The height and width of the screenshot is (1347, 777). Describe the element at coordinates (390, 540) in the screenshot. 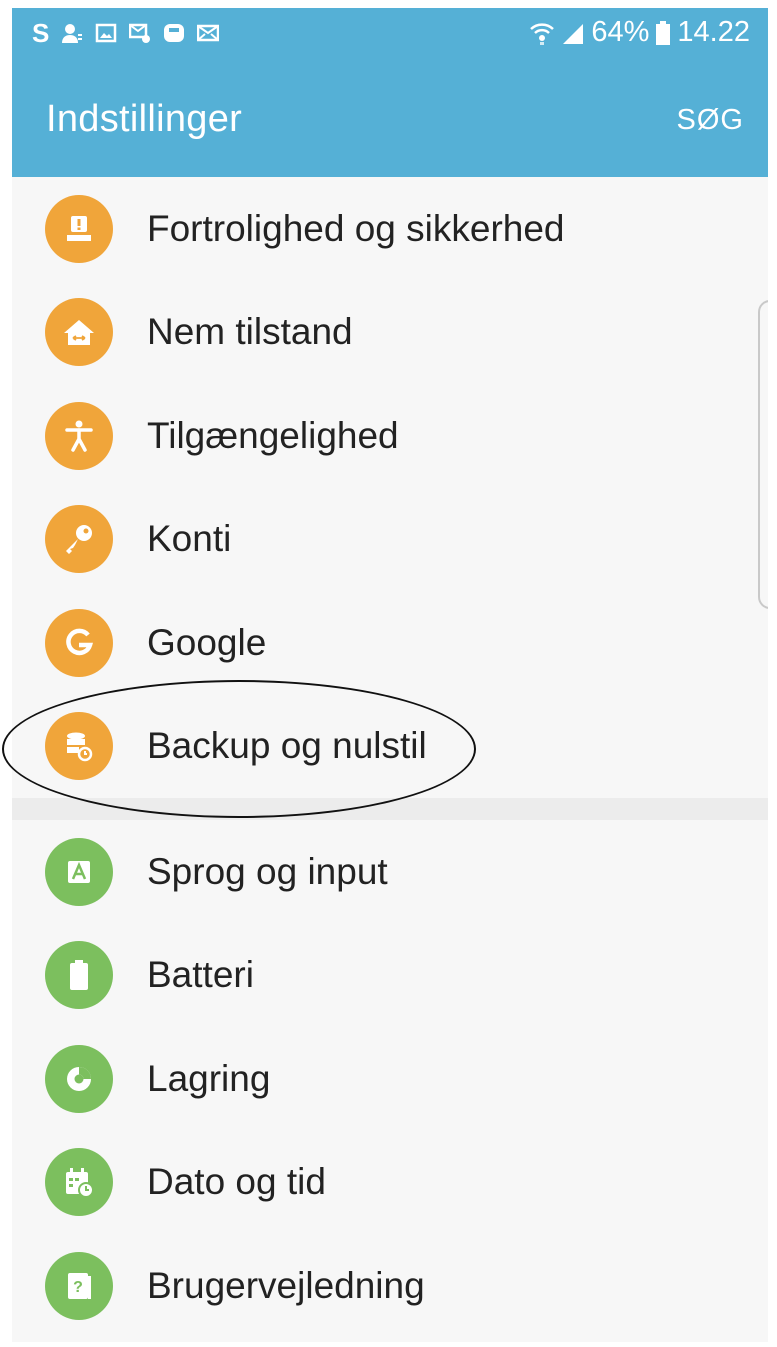

I see `settings-item-accounts: Konti` at that location.